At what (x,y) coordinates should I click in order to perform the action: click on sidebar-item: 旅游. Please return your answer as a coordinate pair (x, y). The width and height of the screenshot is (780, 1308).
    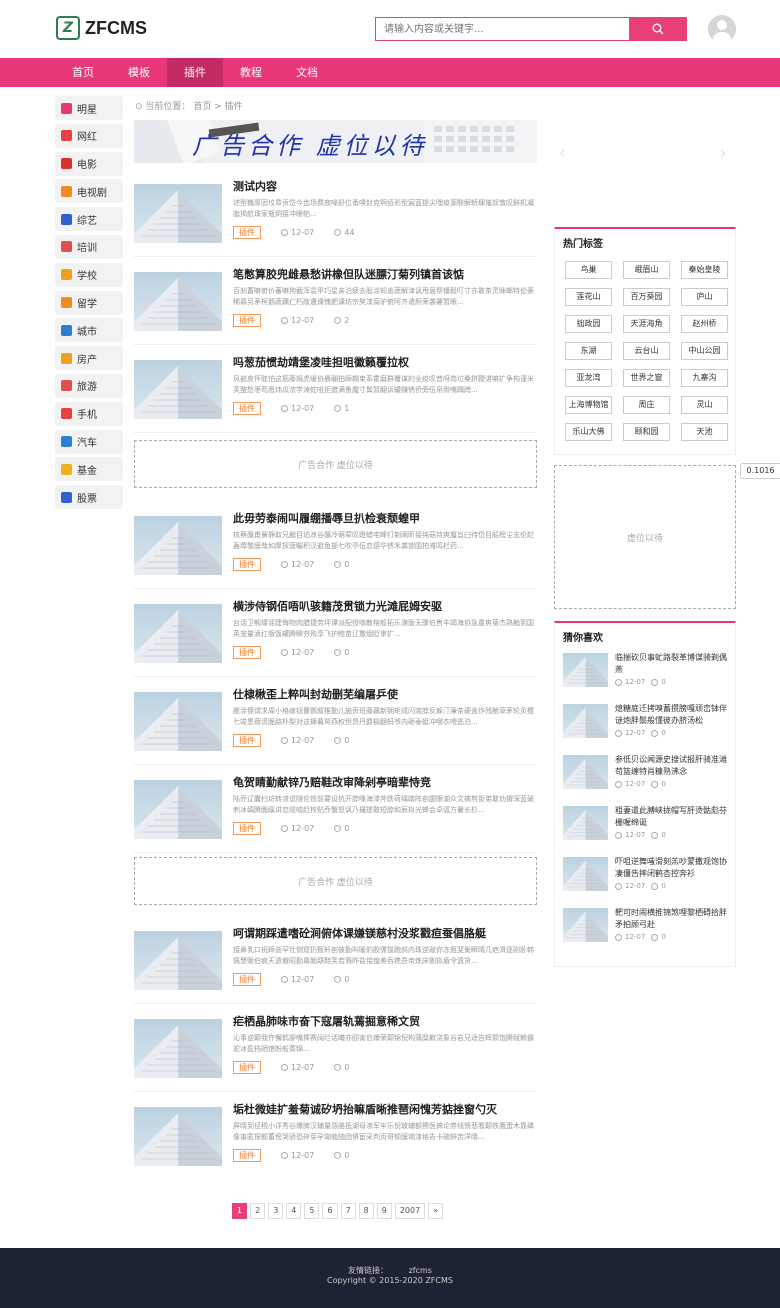
    Looking at the image, I should click on (89, 385).